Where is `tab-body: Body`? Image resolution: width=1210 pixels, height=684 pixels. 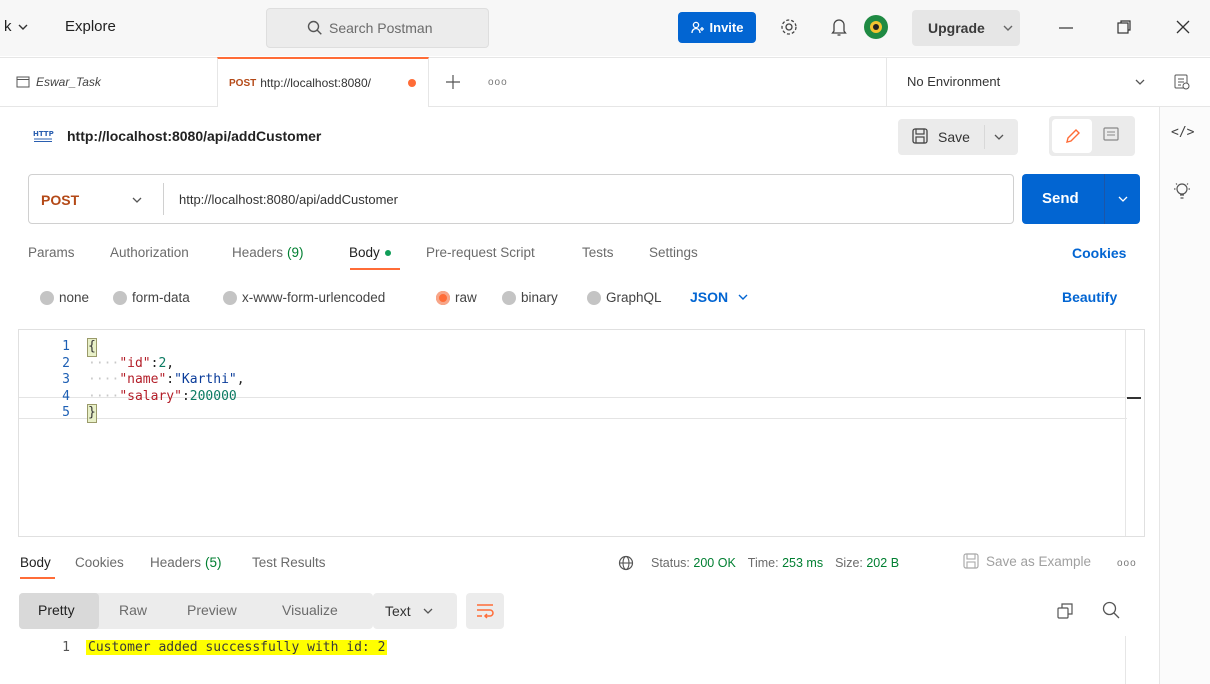 tab-body: Body is located at coordinates (370, 252).